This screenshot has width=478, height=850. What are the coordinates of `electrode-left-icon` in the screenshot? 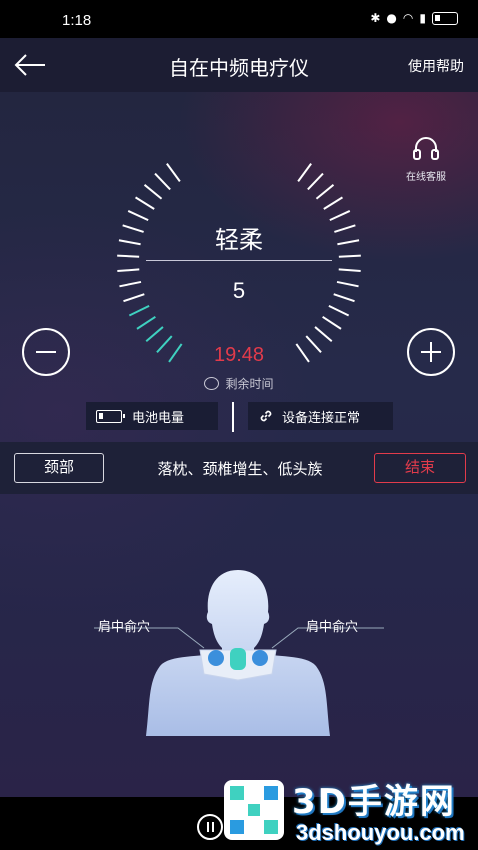 It's located at (216, 658).